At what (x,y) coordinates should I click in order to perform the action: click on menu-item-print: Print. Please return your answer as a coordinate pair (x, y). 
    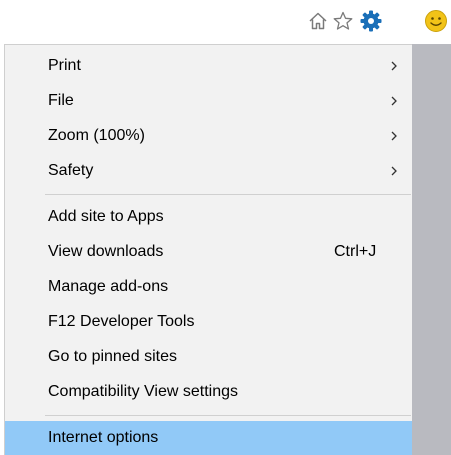
    Looking at the image, I should click on (208, 66).